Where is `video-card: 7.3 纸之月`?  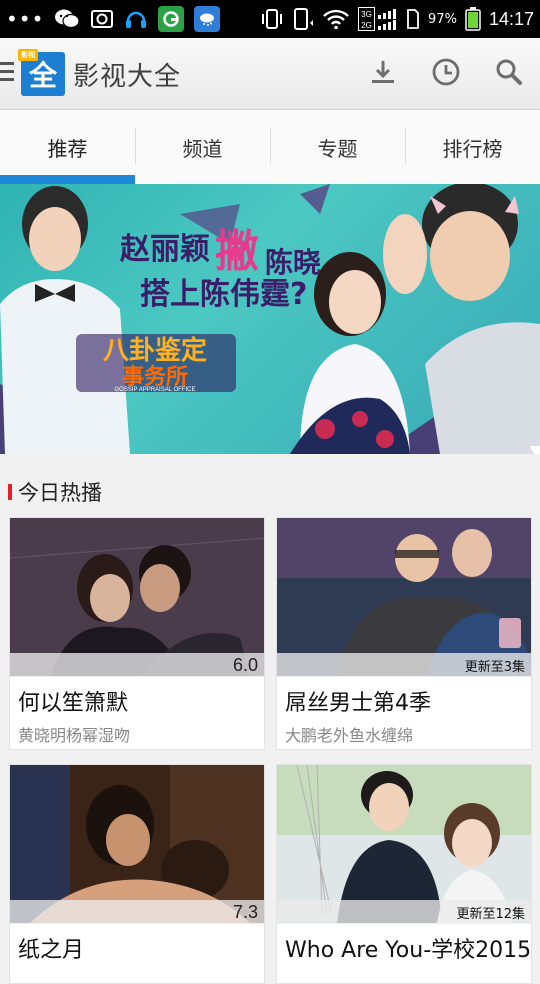
video-card: 7.3 纸之月 is located at coordinates (137, 874).